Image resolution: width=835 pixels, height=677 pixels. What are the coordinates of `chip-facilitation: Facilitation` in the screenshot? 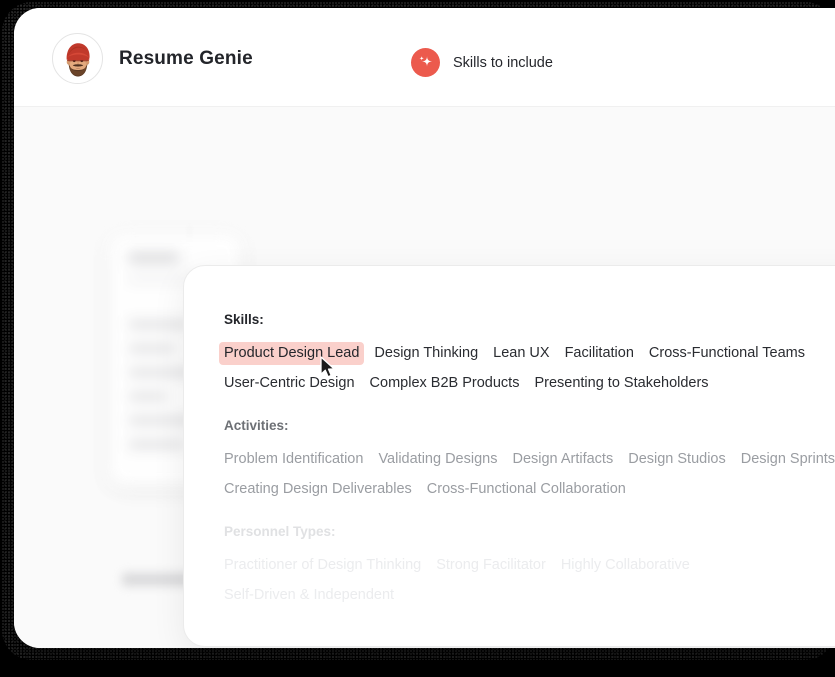 It's located at (599, 353).